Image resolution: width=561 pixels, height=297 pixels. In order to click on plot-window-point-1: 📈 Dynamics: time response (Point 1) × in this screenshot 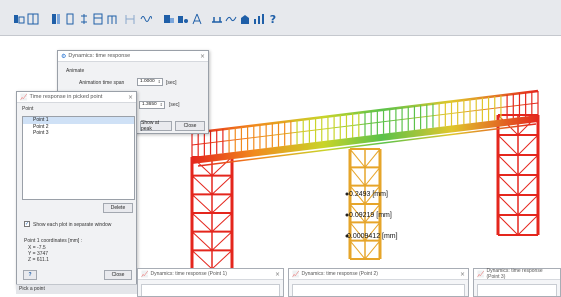, I will do `click(210, 282)`.